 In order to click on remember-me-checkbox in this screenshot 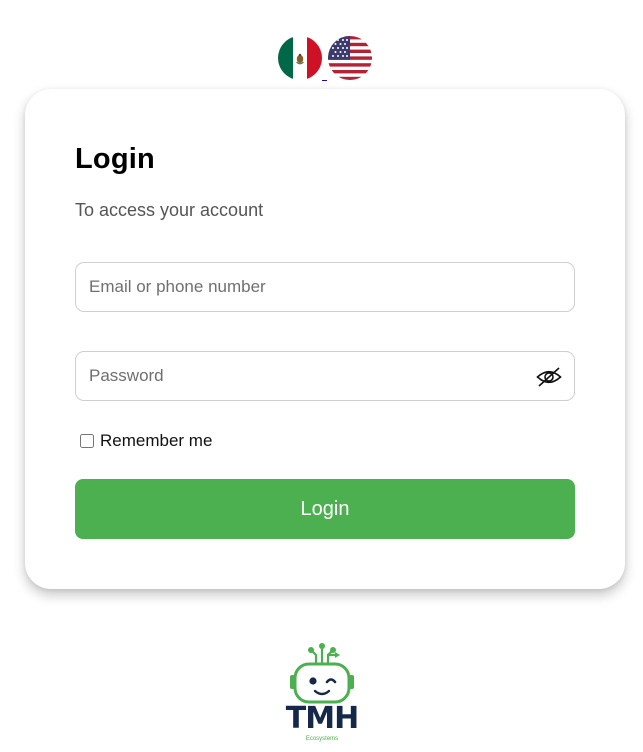, I will do `click(87, 441)`.